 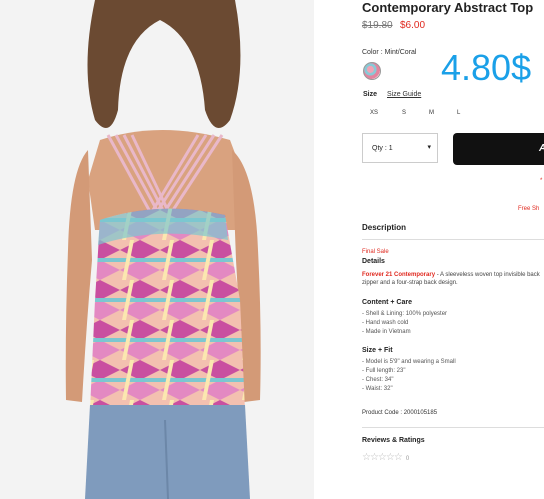 What do you see at coordinates (386, 332) in the screenshot?
I see `content-item: - Made in Vietnam` at bounding box center [386, 332].